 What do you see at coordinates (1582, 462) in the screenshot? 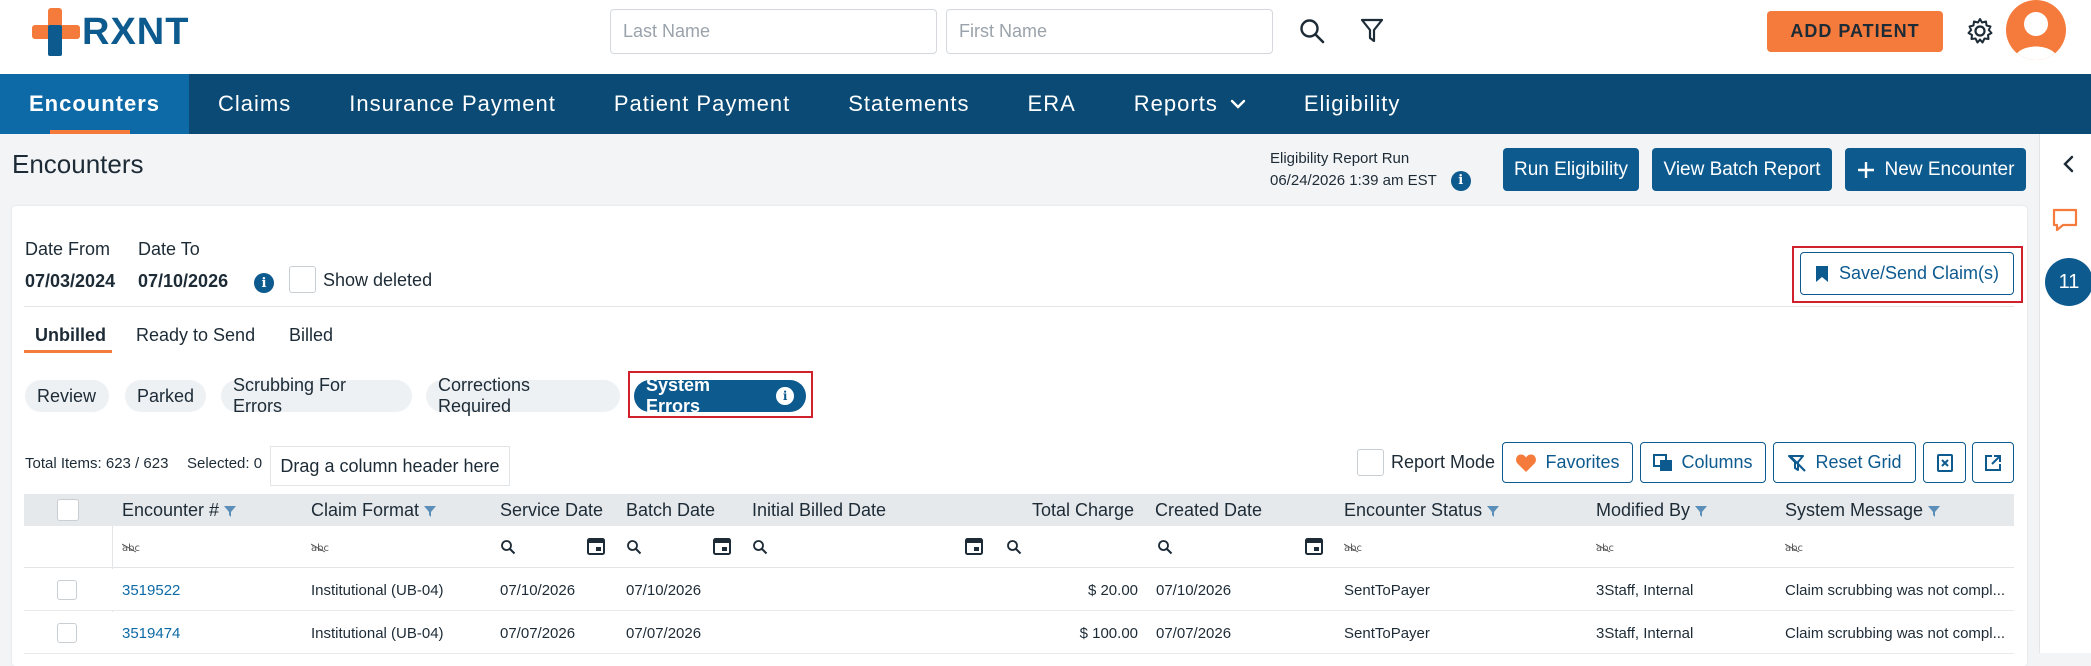
I see `favorites-label: Favorites` at bounding box center [1582, 462].